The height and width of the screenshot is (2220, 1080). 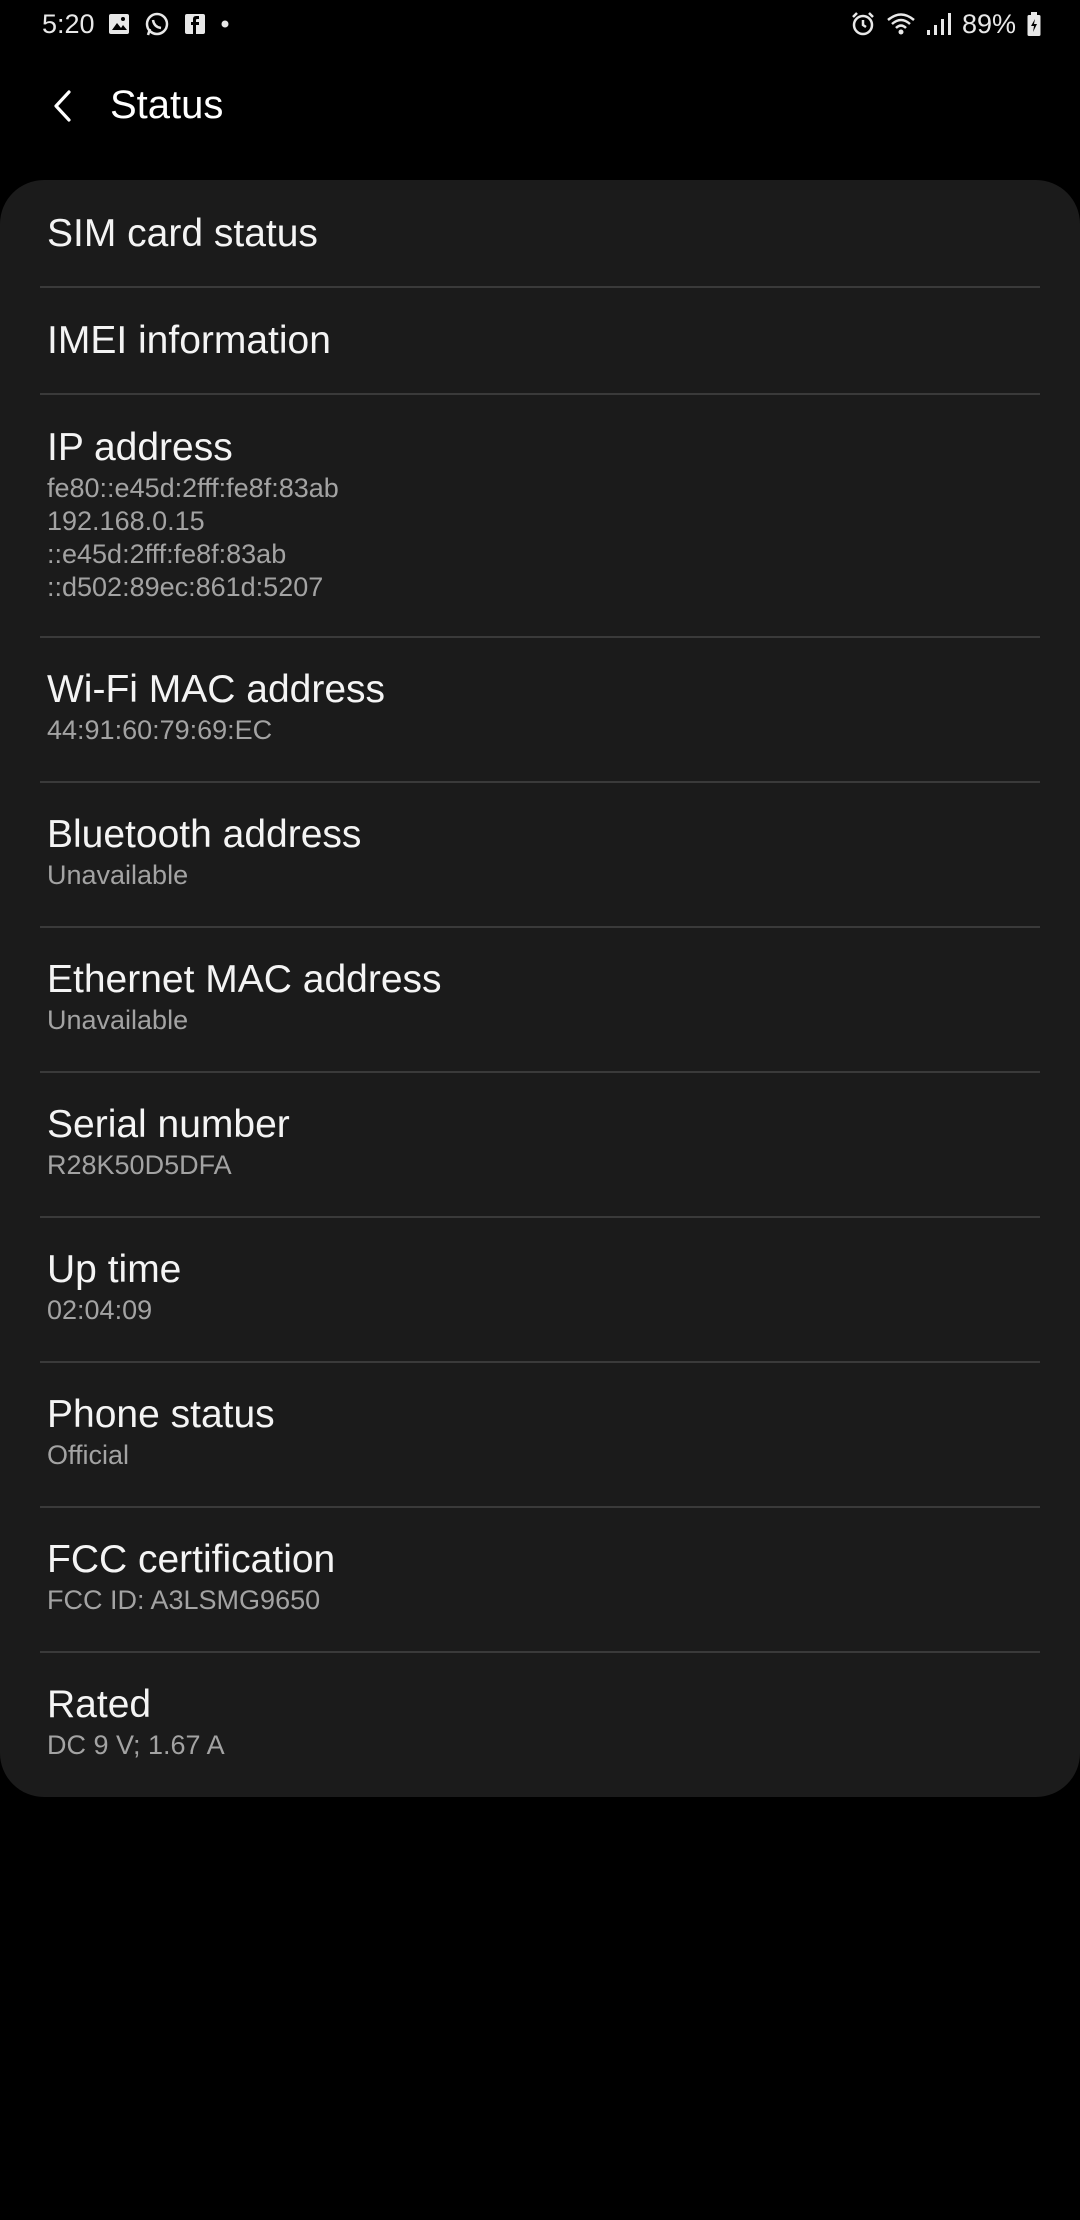 What do you see at coordinates (193, 488) in the screenshot?
I see `item-value: fe80::e45d:2fff:fe8f:83ab` at bounding box center [193, 488].